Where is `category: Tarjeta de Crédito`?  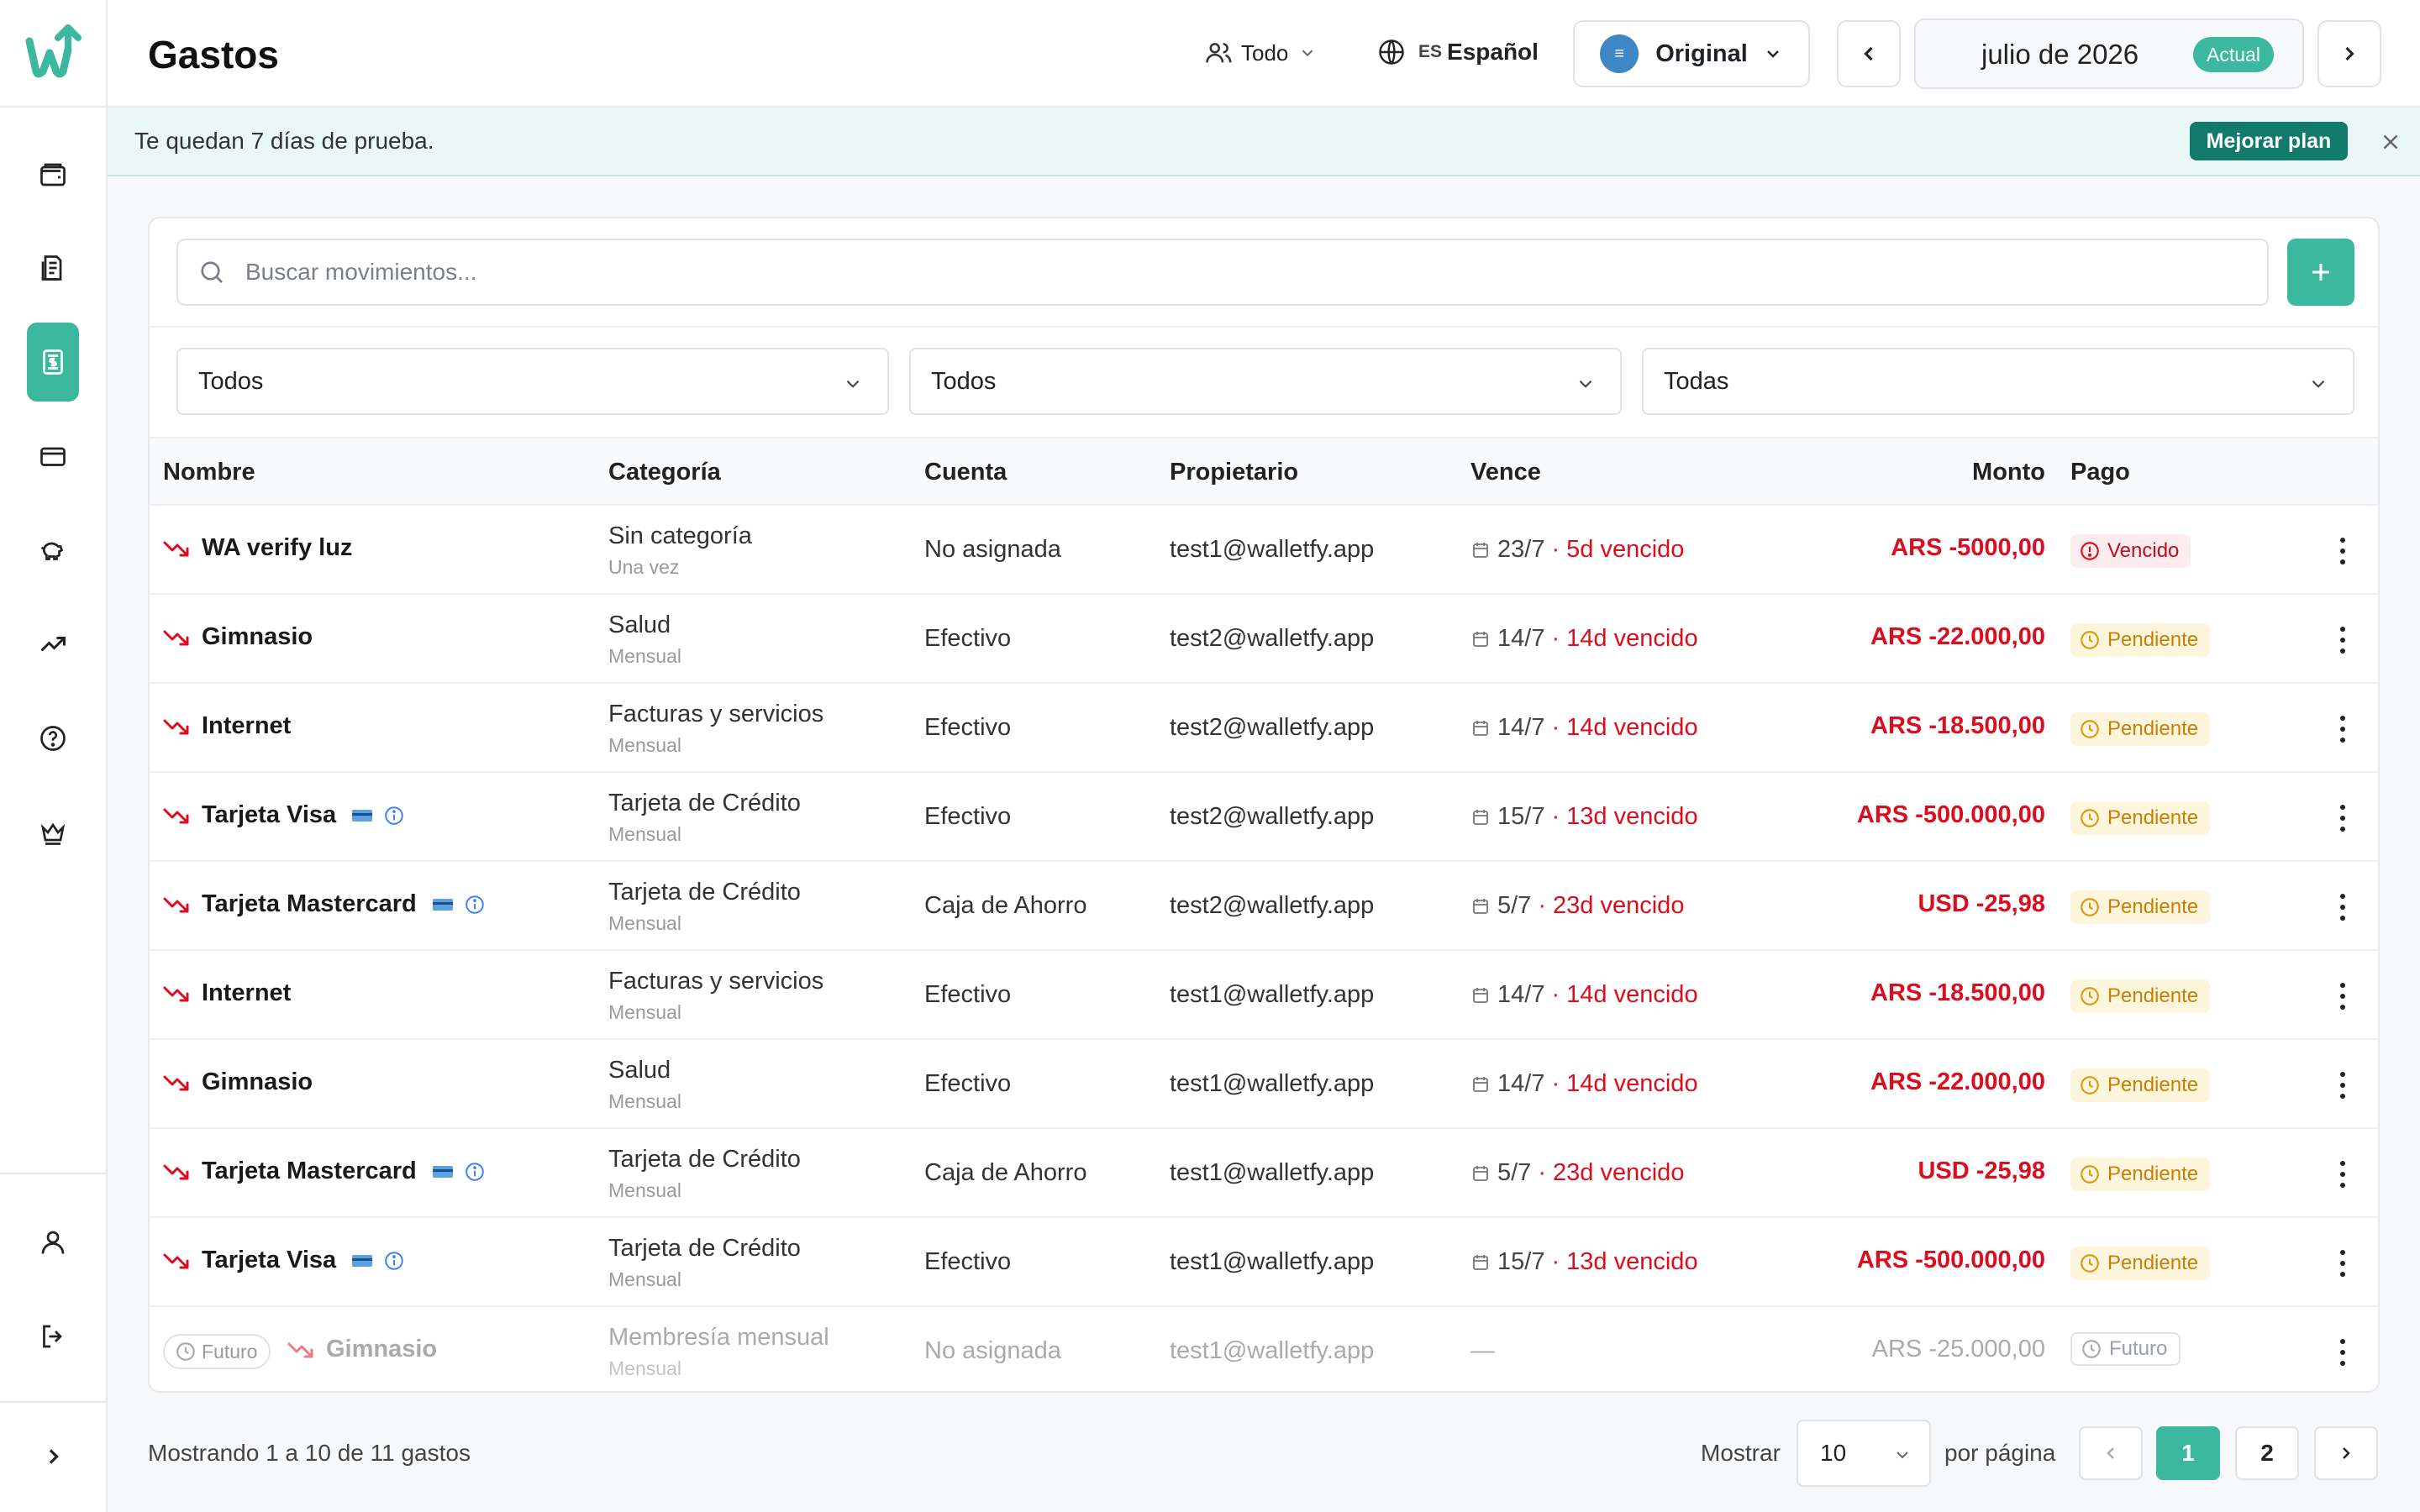 category: Tarjeta de Crédito is located at coordinates (704, 892).